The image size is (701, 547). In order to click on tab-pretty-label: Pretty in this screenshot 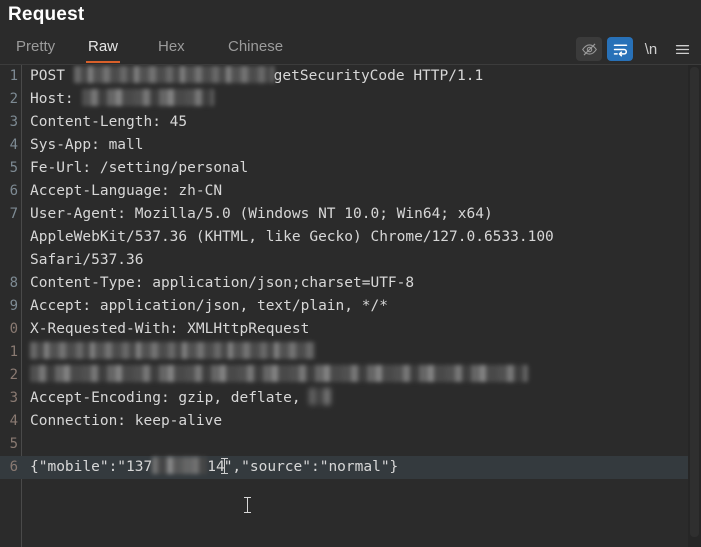, I will do `click(36, 46)`.